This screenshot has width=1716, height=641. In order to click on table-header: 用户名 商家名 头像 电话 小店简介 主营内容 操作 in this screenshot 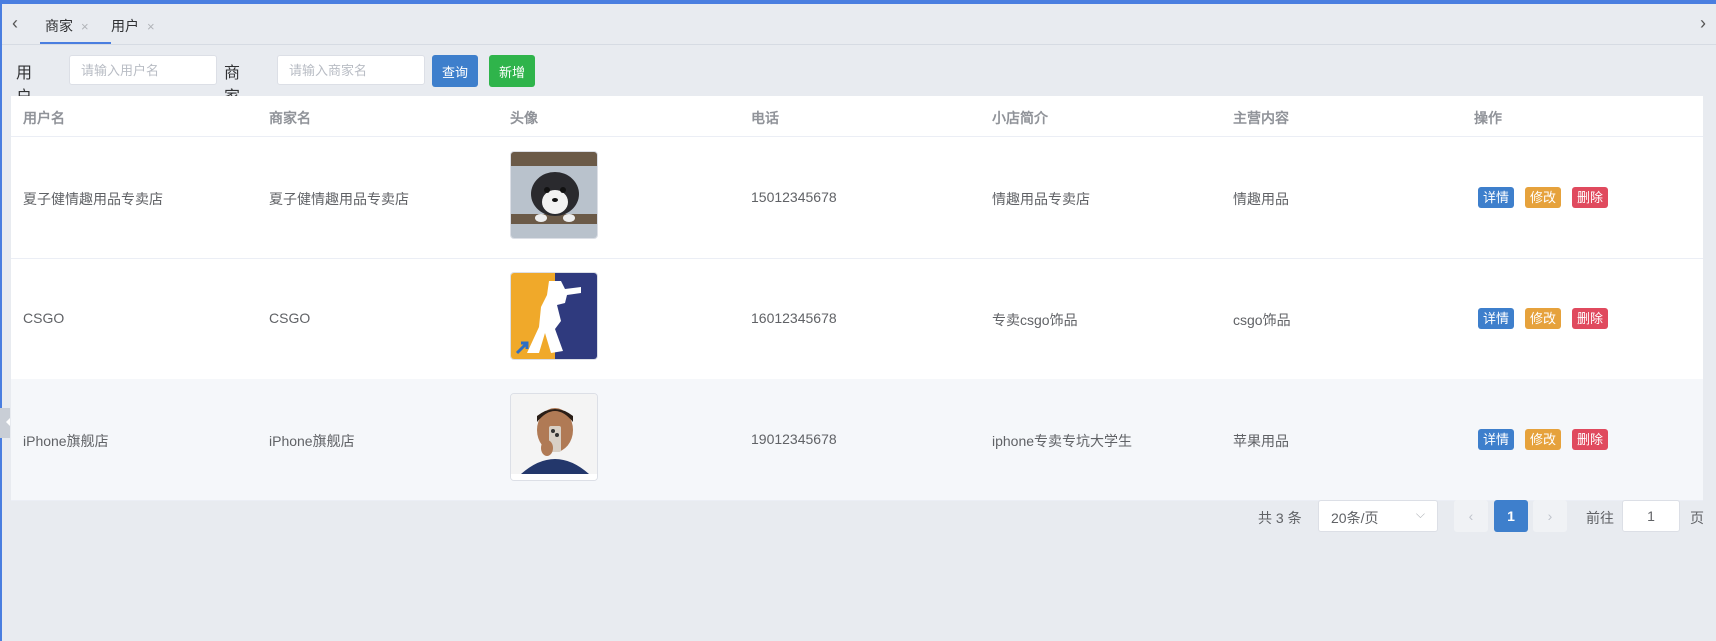, I will do `click(857, 116)`.